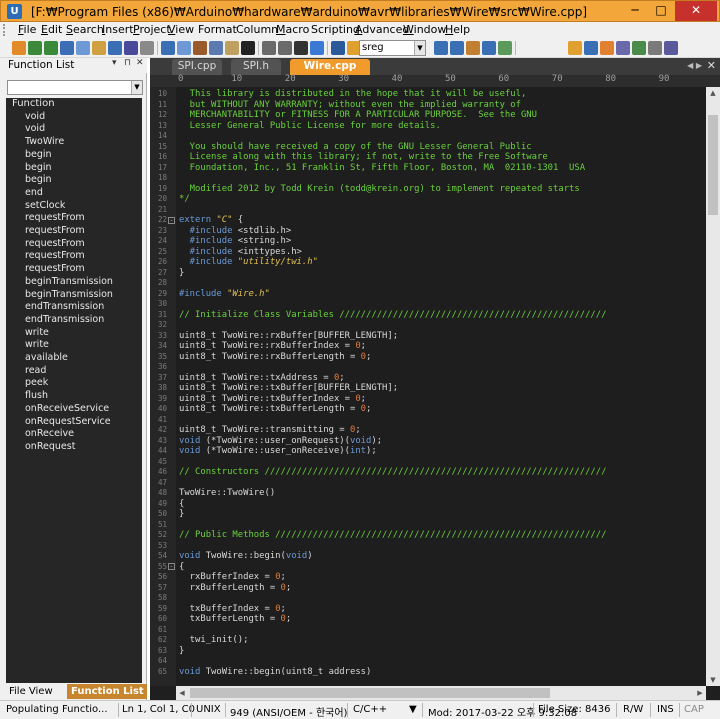  Describe the element at coordinates (49, 434) in the screenshot. I see `function-list-item: onReceive` at that location.